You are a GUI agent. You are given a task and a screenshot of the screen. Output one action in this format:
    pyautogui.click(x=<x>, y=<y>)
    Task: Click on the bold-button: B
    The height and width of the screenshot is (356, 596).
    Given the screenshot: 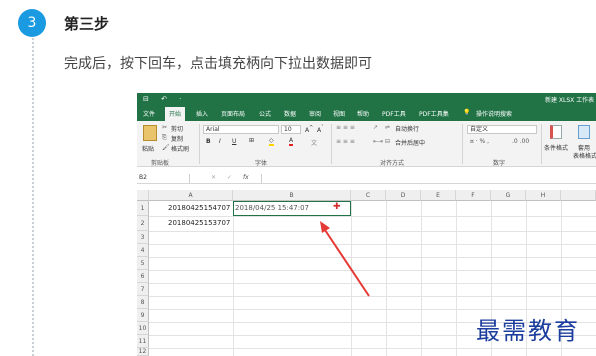 What is the action you would take?
    pyautogui.click(x=208, y=141)
    